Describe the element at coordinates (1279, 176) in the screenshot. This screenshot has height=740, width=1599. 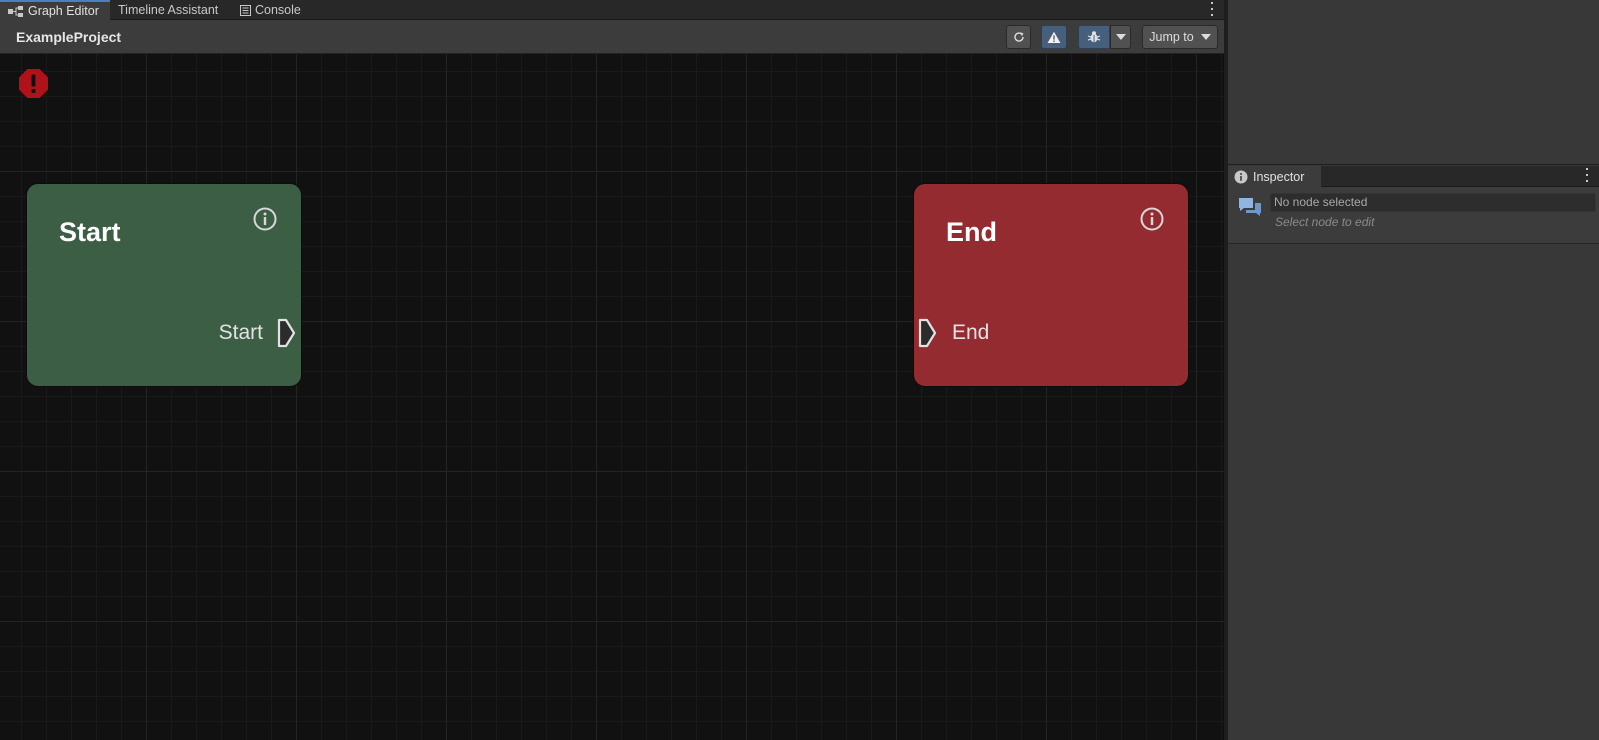
I see `tab-label: Inspector` at that location.